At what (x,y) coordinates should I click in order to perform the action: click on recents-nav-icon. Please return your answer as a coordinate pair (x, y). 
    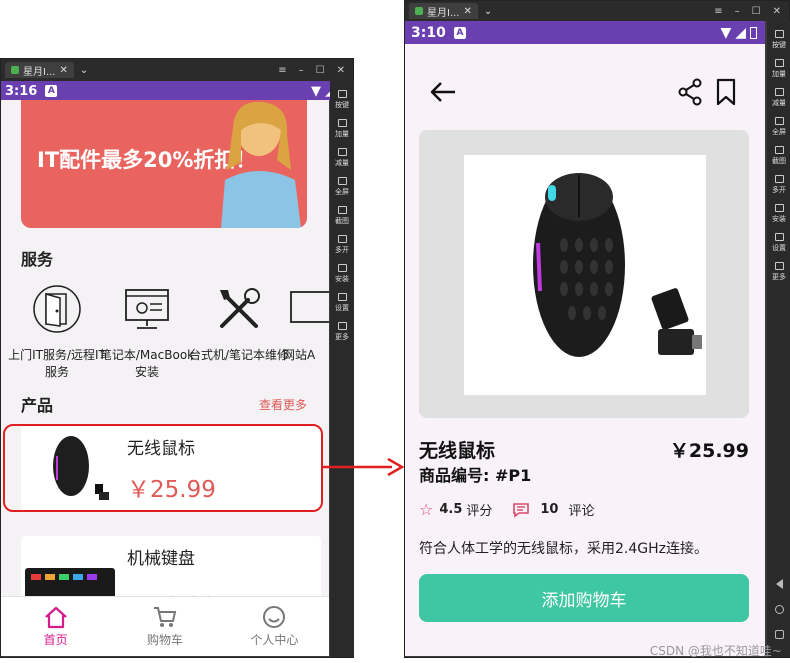
    Looking at the image, I should click on (779, 634).